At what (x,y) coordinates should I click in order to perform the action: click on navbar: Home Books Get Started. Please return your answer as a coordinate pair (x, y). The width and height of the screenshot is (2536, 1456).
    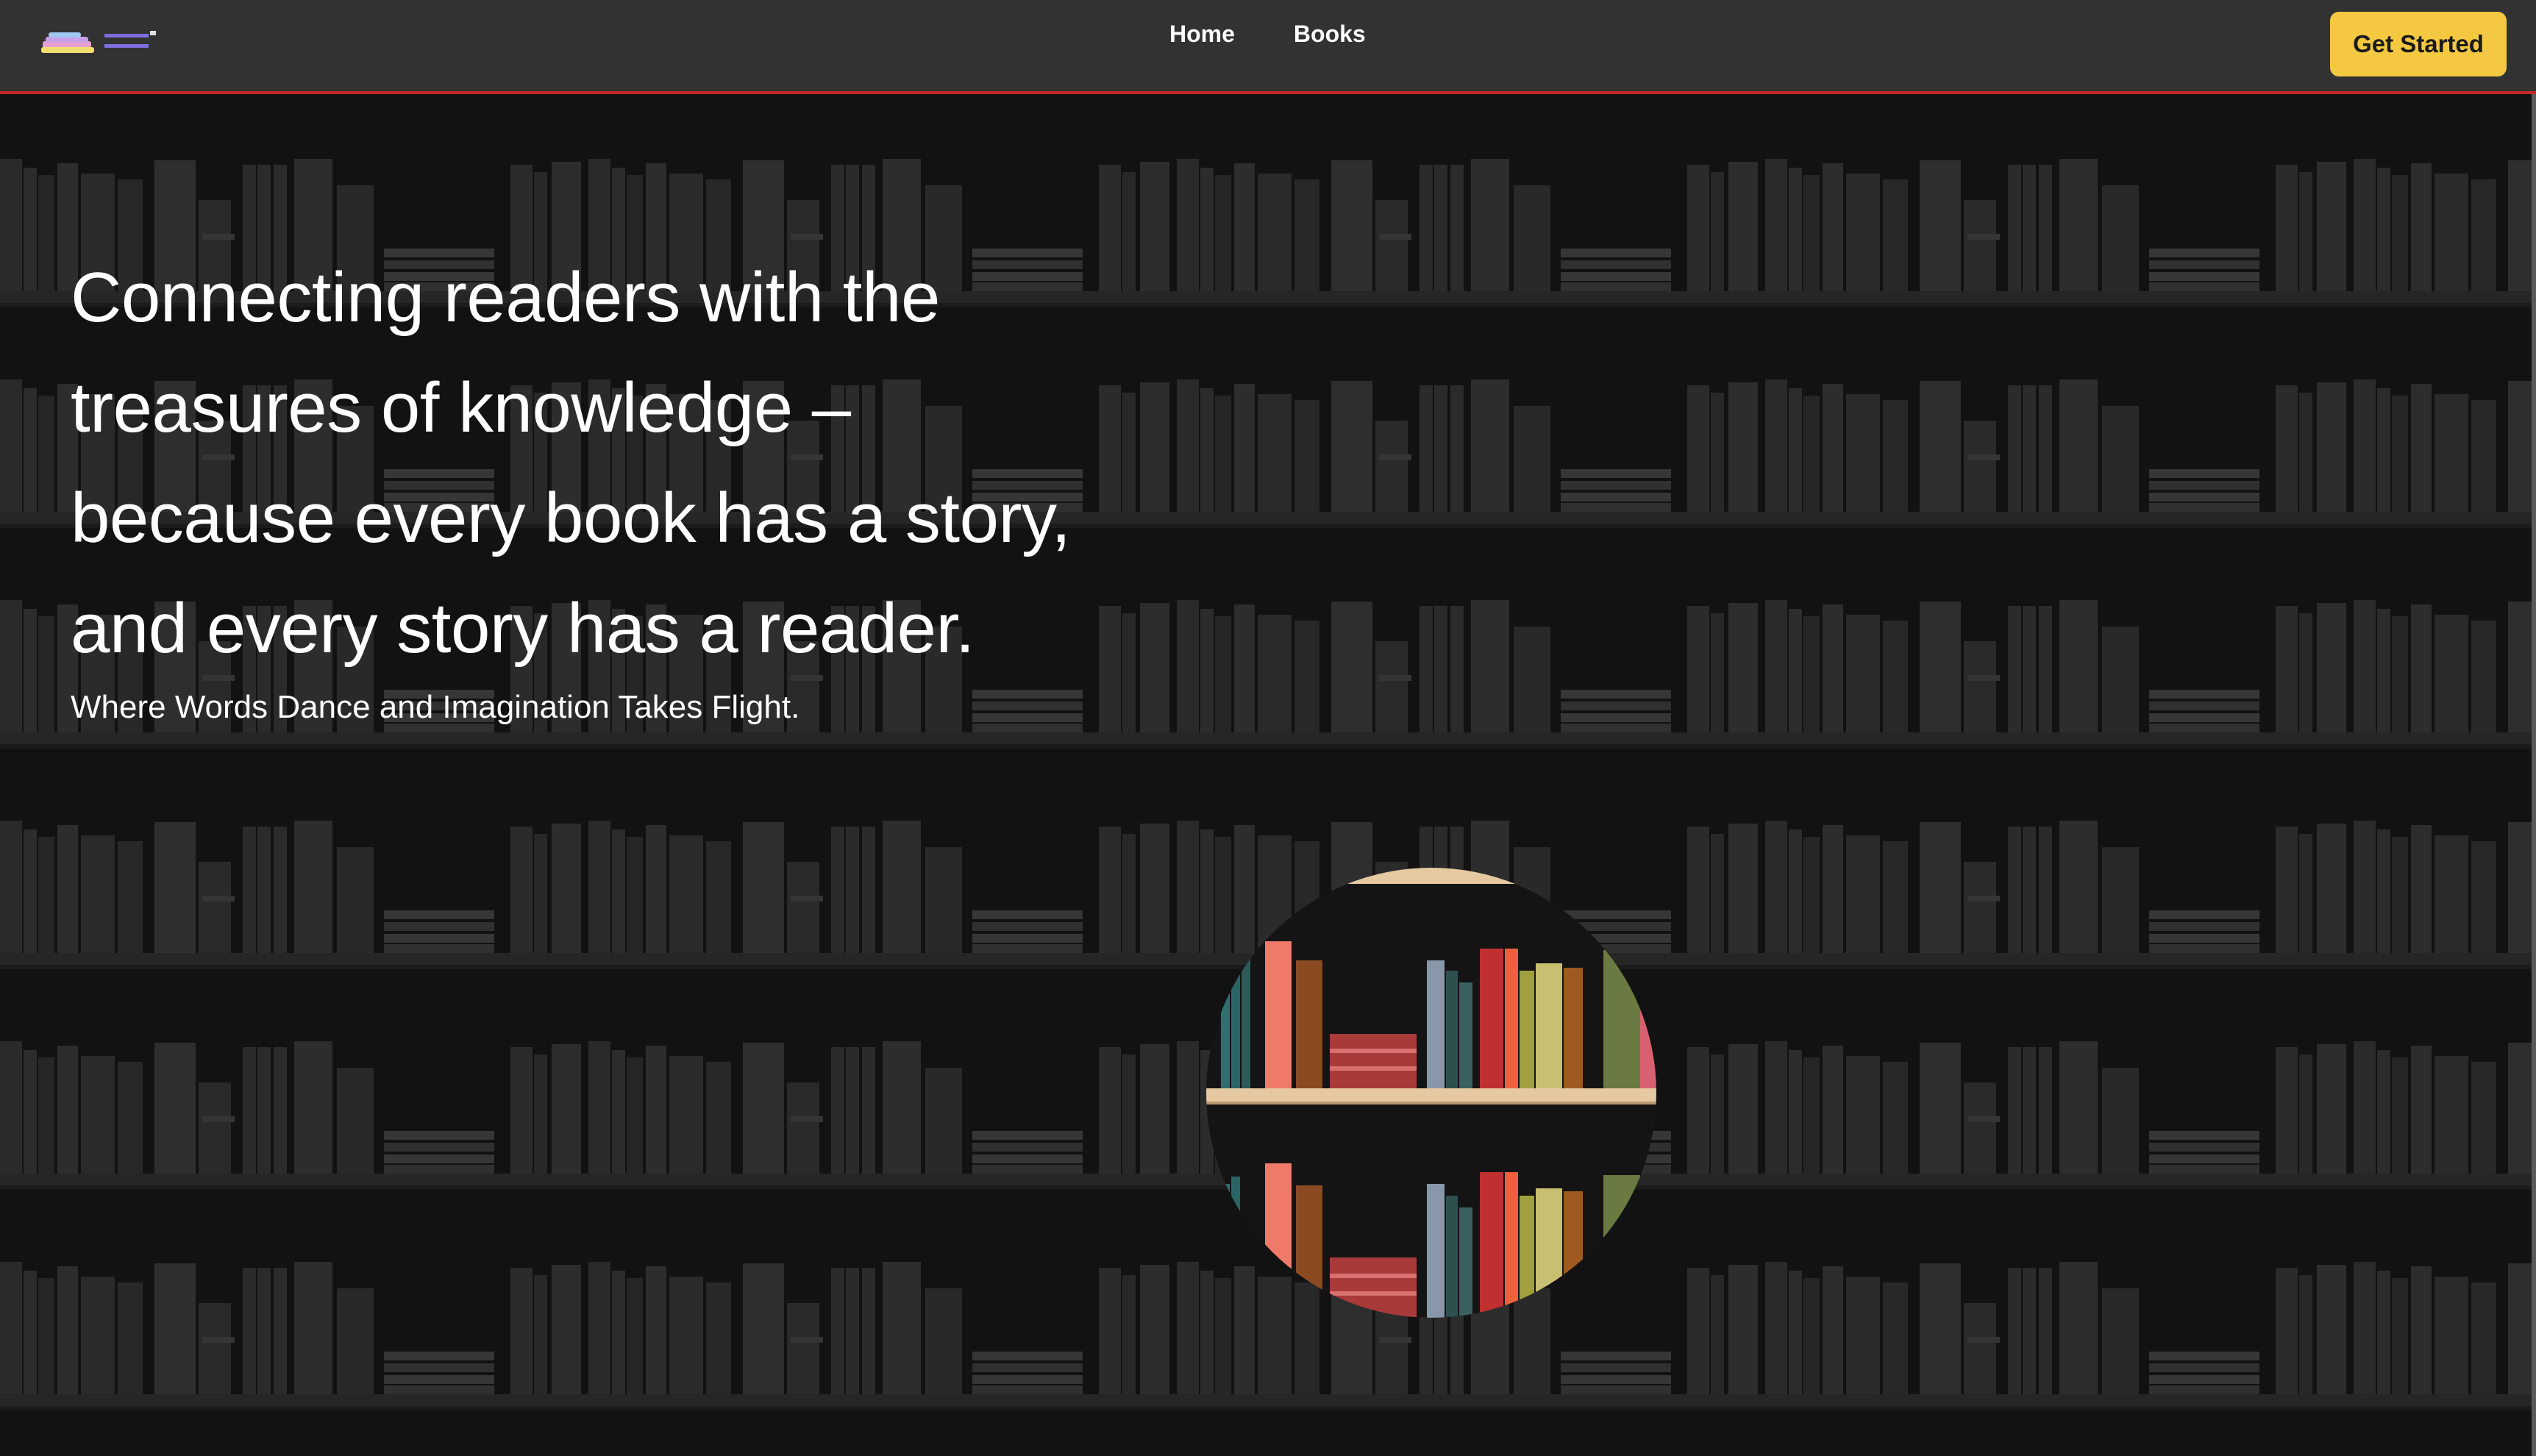
    Looking at the image, I should click on (1268, 47).